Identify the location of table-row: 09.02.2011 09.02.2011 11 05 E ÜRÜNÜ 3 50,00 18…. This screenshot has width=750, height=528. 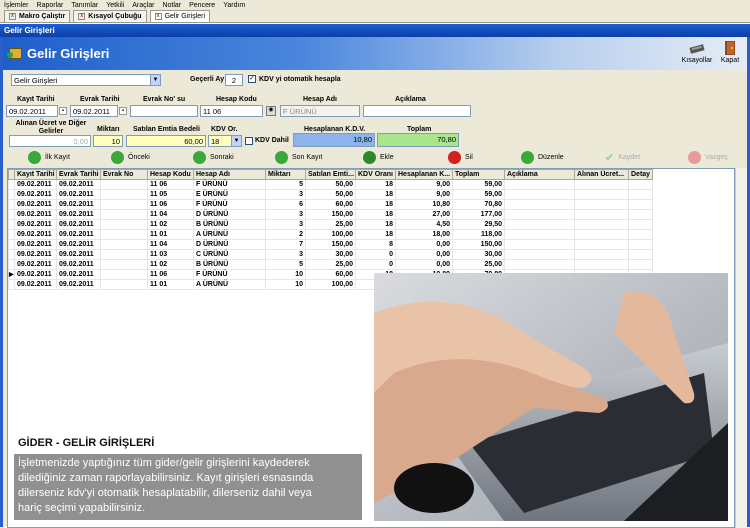
(330, 194).